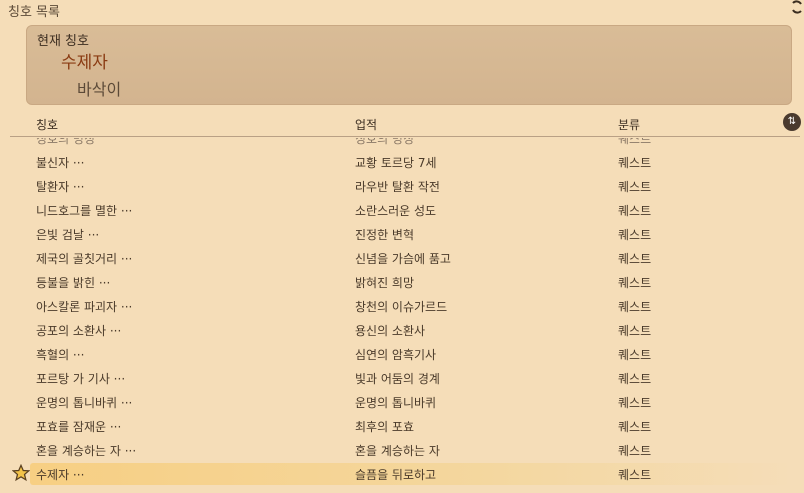  Describe the element at coordinates (405, 136) in the screenshot. I see `header-divider` at that location.